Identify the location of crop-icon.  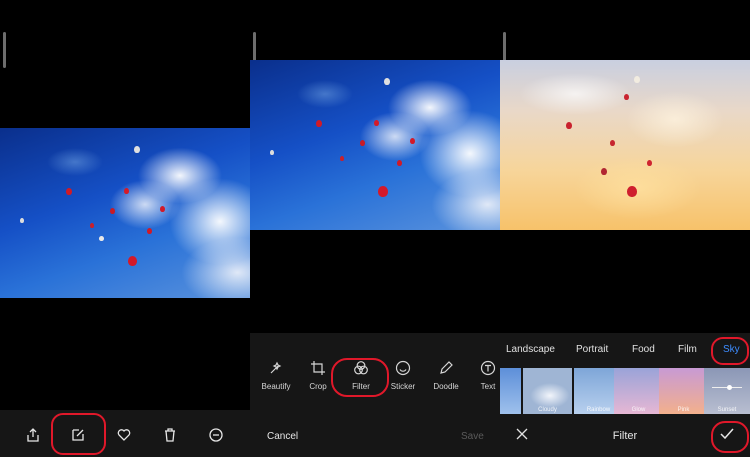
(318, 368).